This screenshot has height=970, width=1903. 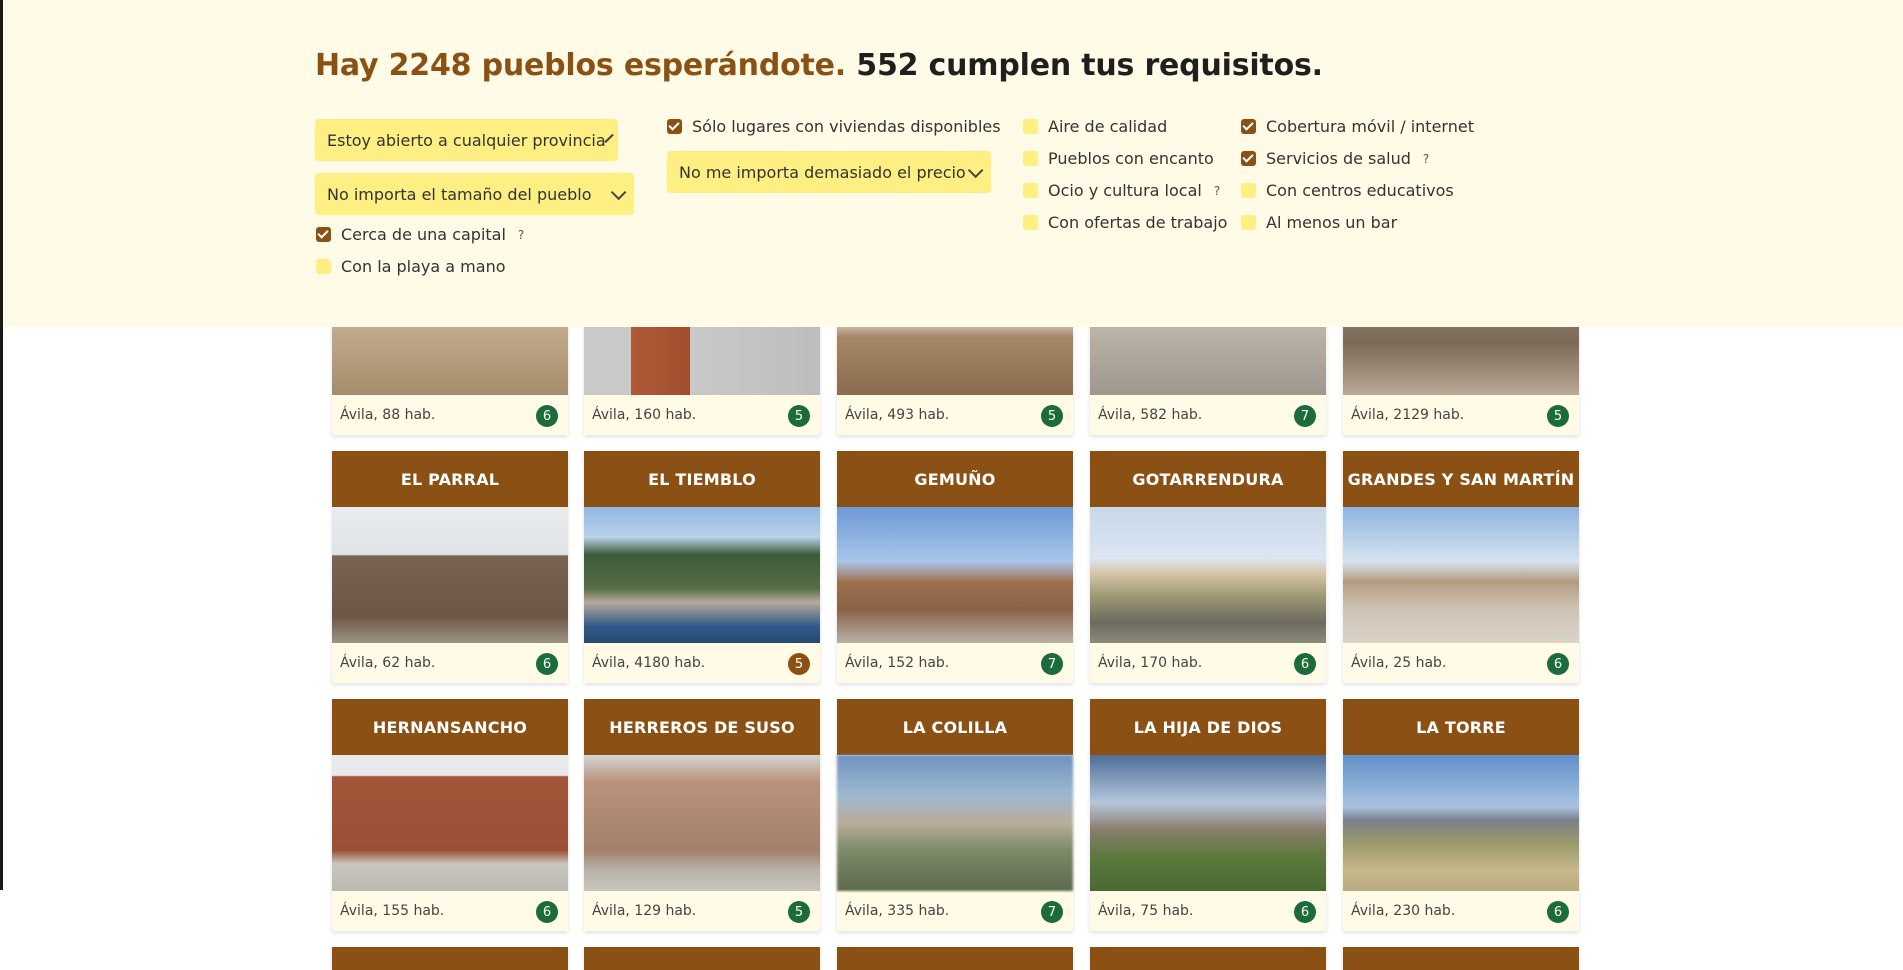 What do you see at coordinates (1131, 158) in the screenshot?
I see `checkbox-label: Pueblos con encanto` at bounding box center [1131, 158].